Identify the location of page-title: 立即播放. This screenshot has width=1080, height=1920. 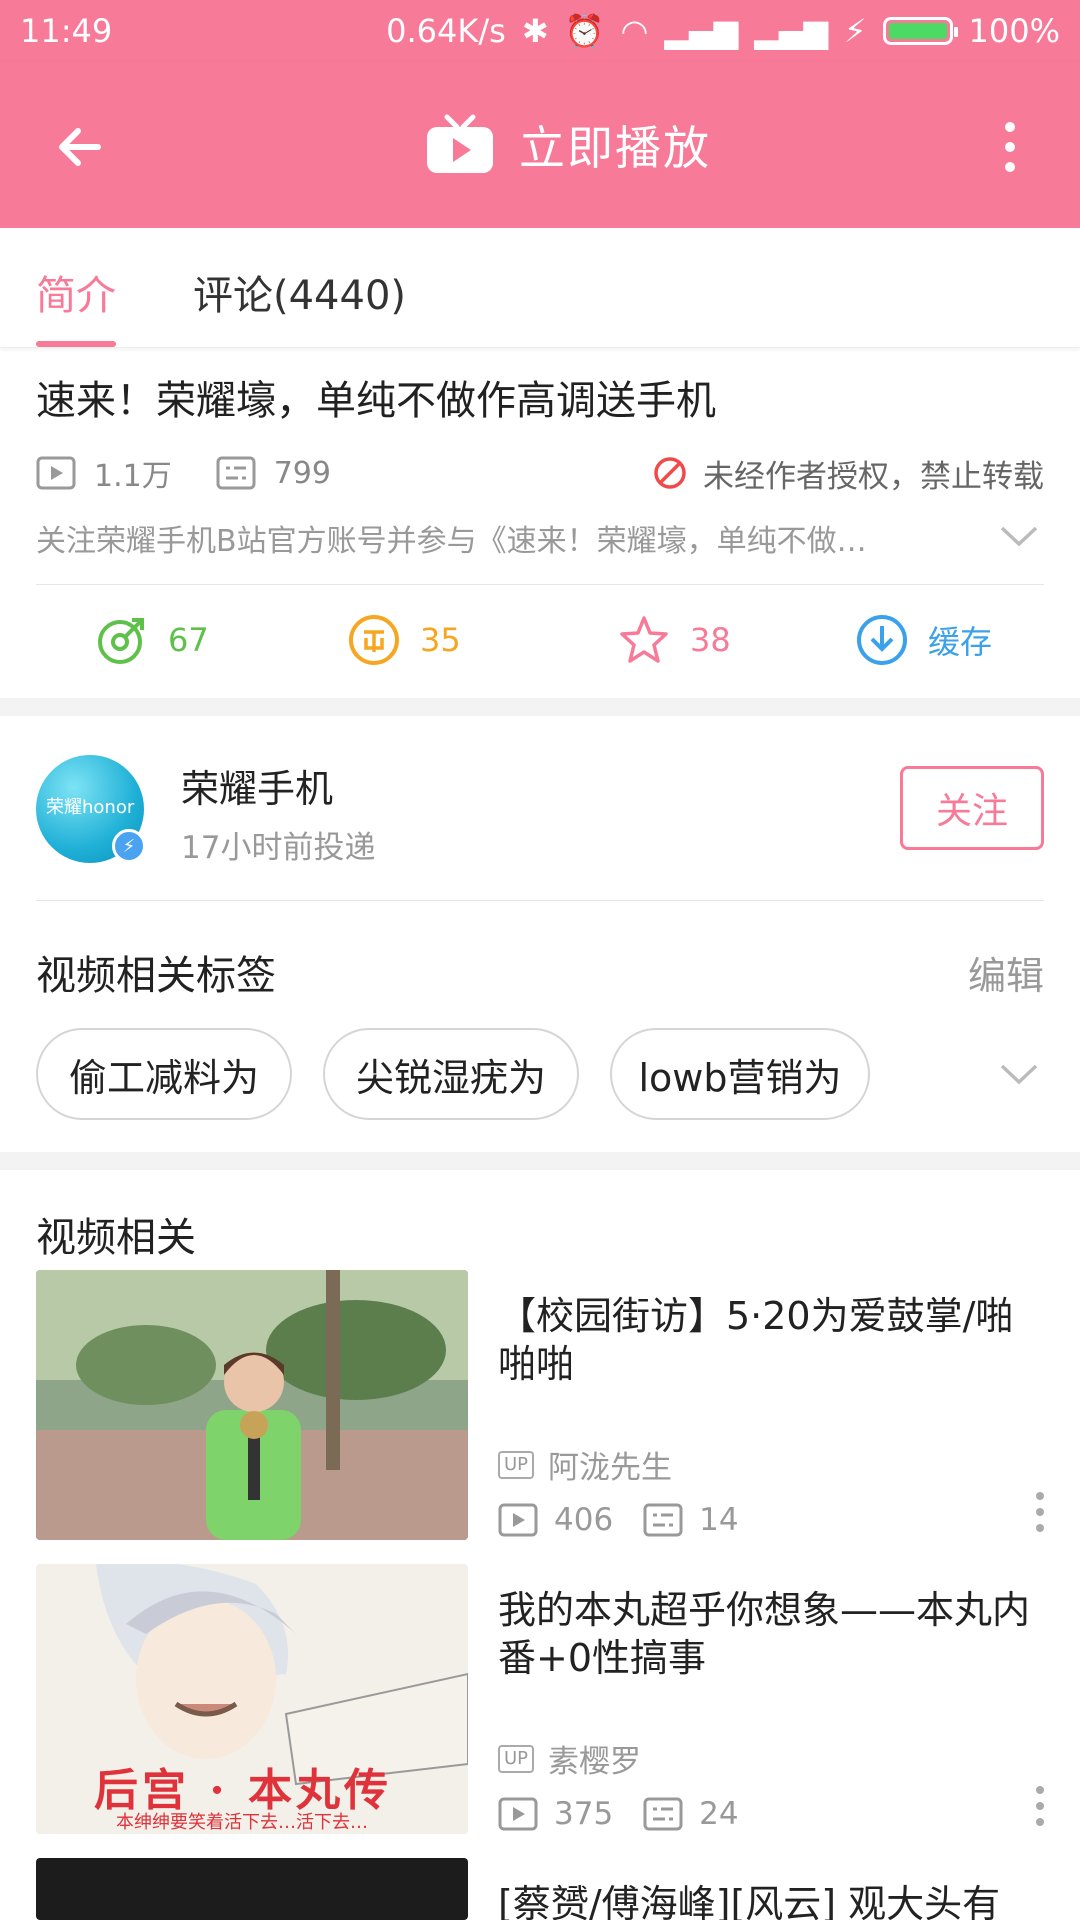
(615, 148).